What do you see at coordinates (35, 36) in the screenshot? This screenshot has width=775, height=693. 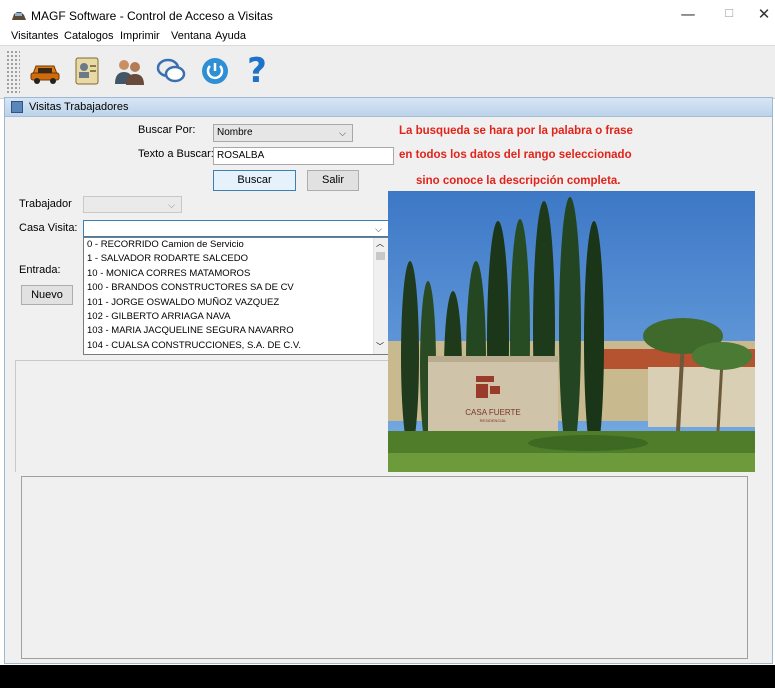 I see `menu-visitantes: Visitantes` at bounding box center [35, 36].